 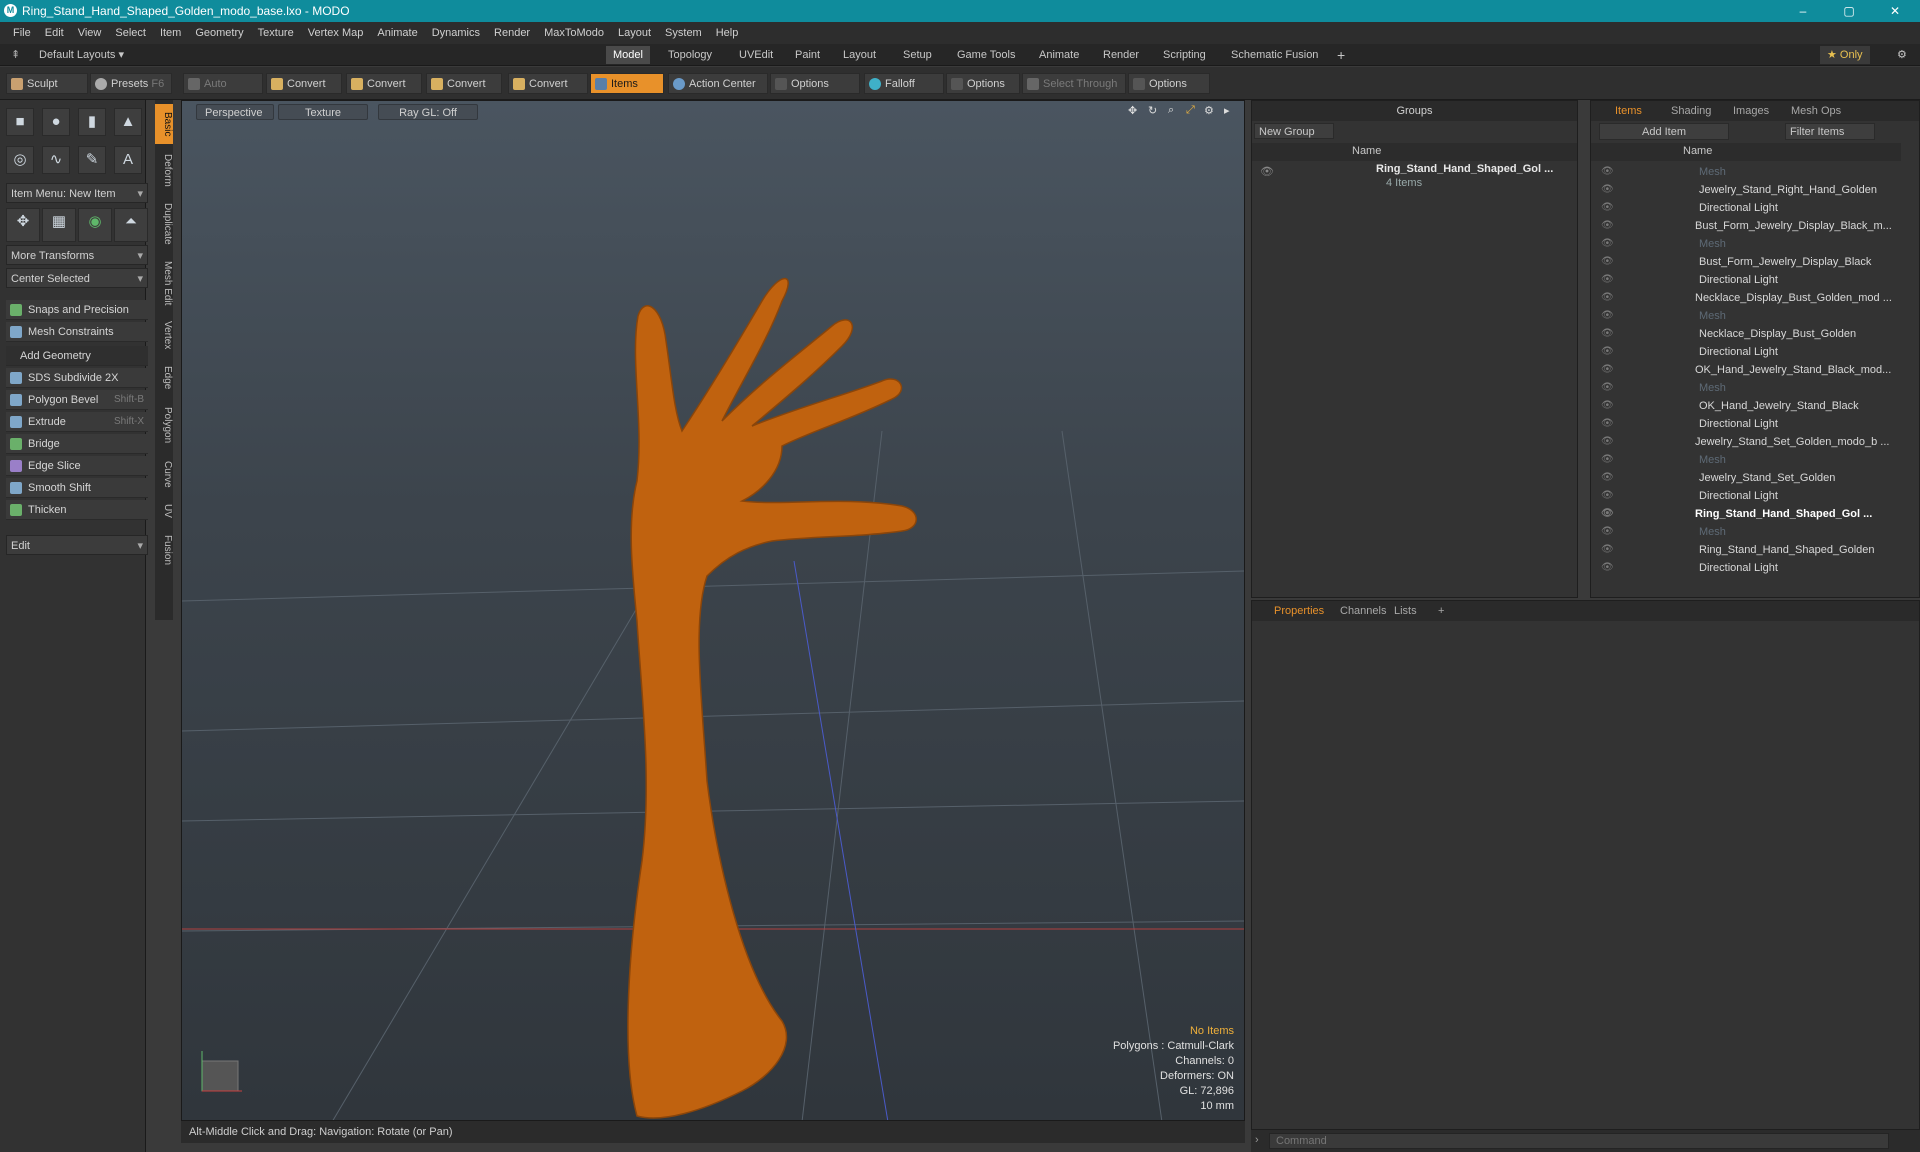 I want to click on thicken-button: Thicken, so click(x=77, y=510).